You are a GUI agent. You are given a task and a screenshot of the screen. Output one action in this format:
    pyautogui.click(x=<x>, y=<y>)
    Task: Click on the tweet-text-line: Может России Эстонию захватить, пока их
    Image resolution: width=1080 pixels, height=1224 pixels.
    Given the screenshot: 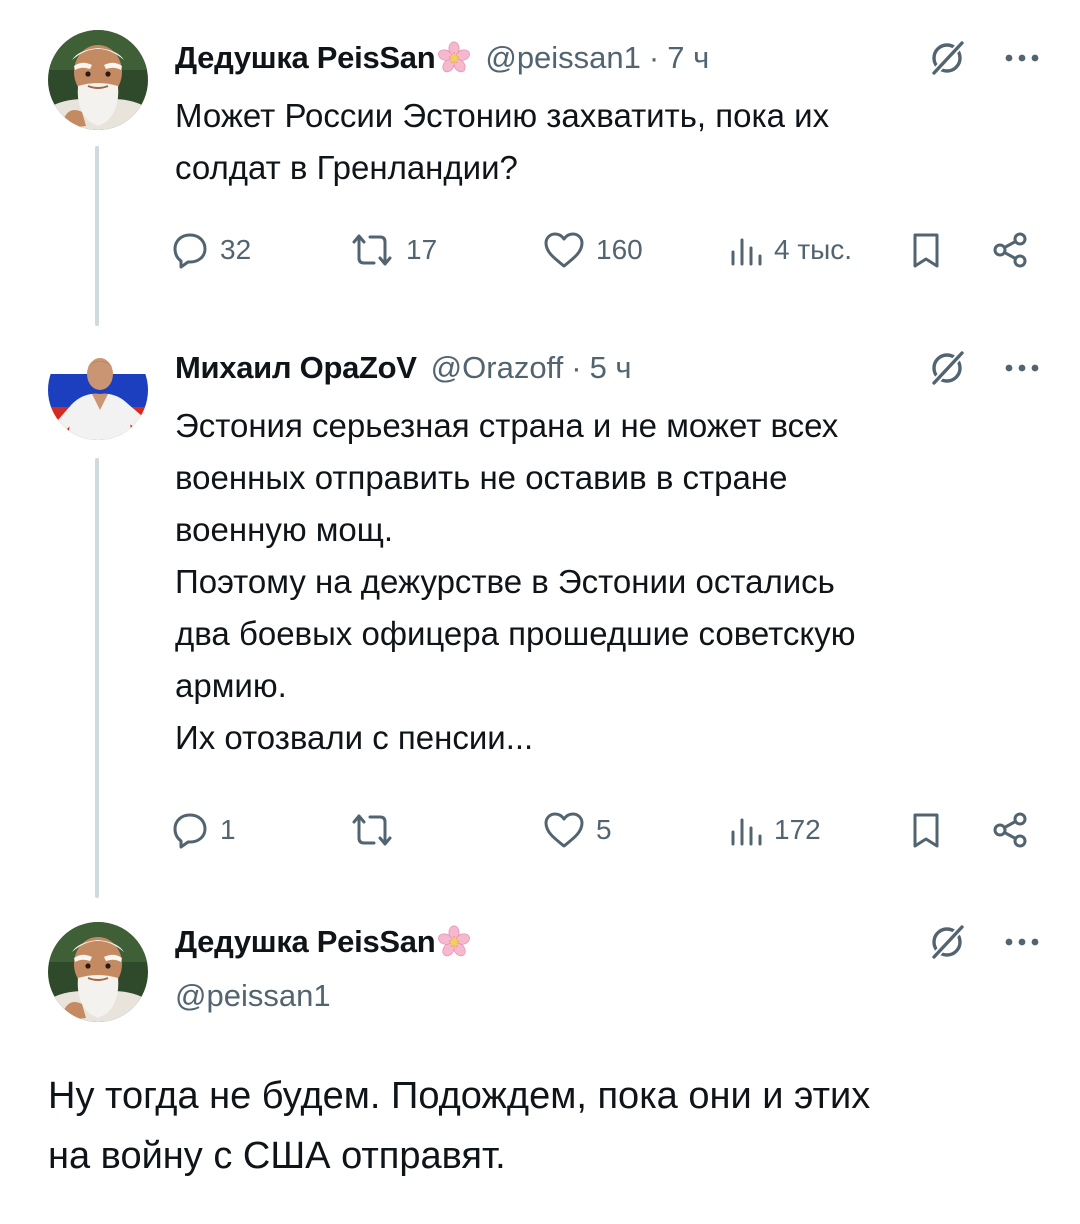 What is the action you would take?
    pyautogui.click(x=502, y=115)
    